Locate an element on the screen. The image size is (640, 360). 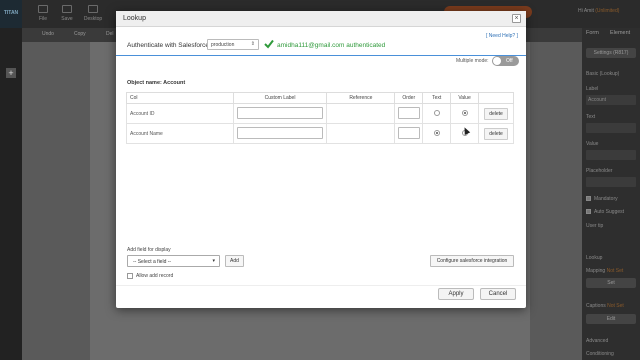
environment-select: production ⇕ is located at coordinates (233, 44).